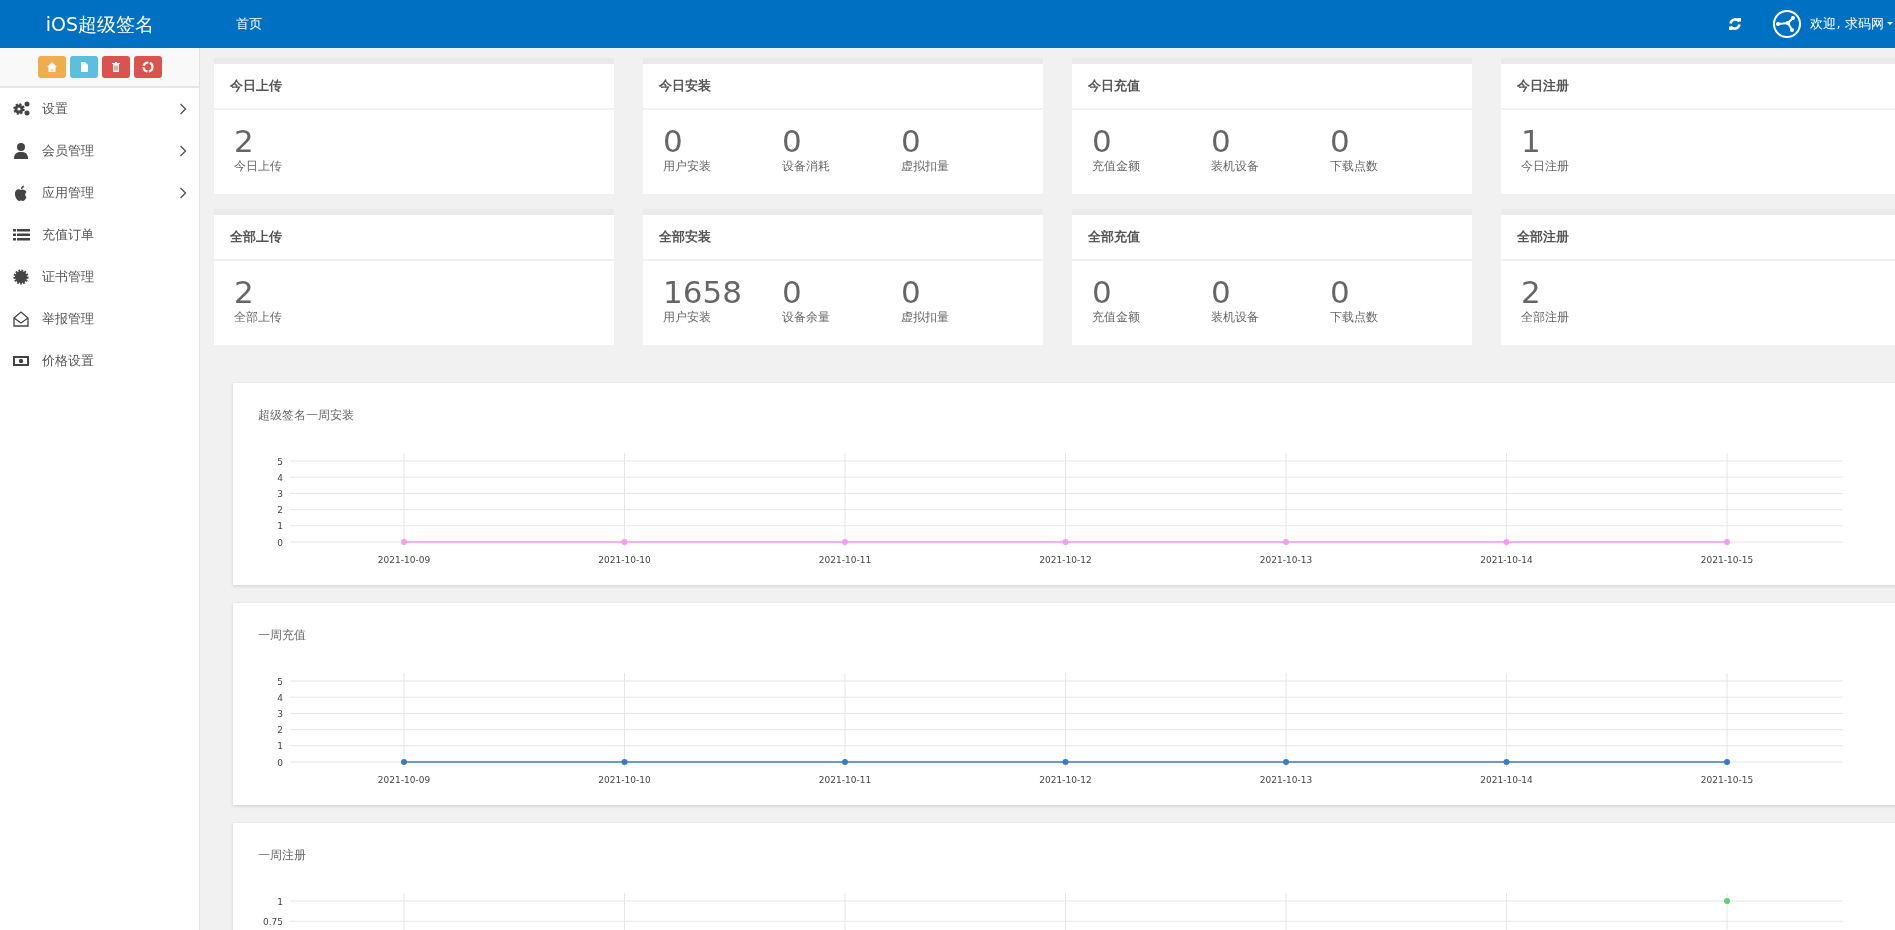 This screenshot has width=1895, height=930. Describe the element at coordinates (1851, 24) in the screenshot. I see `user-menu: 欢迎, 求码网` at that location.